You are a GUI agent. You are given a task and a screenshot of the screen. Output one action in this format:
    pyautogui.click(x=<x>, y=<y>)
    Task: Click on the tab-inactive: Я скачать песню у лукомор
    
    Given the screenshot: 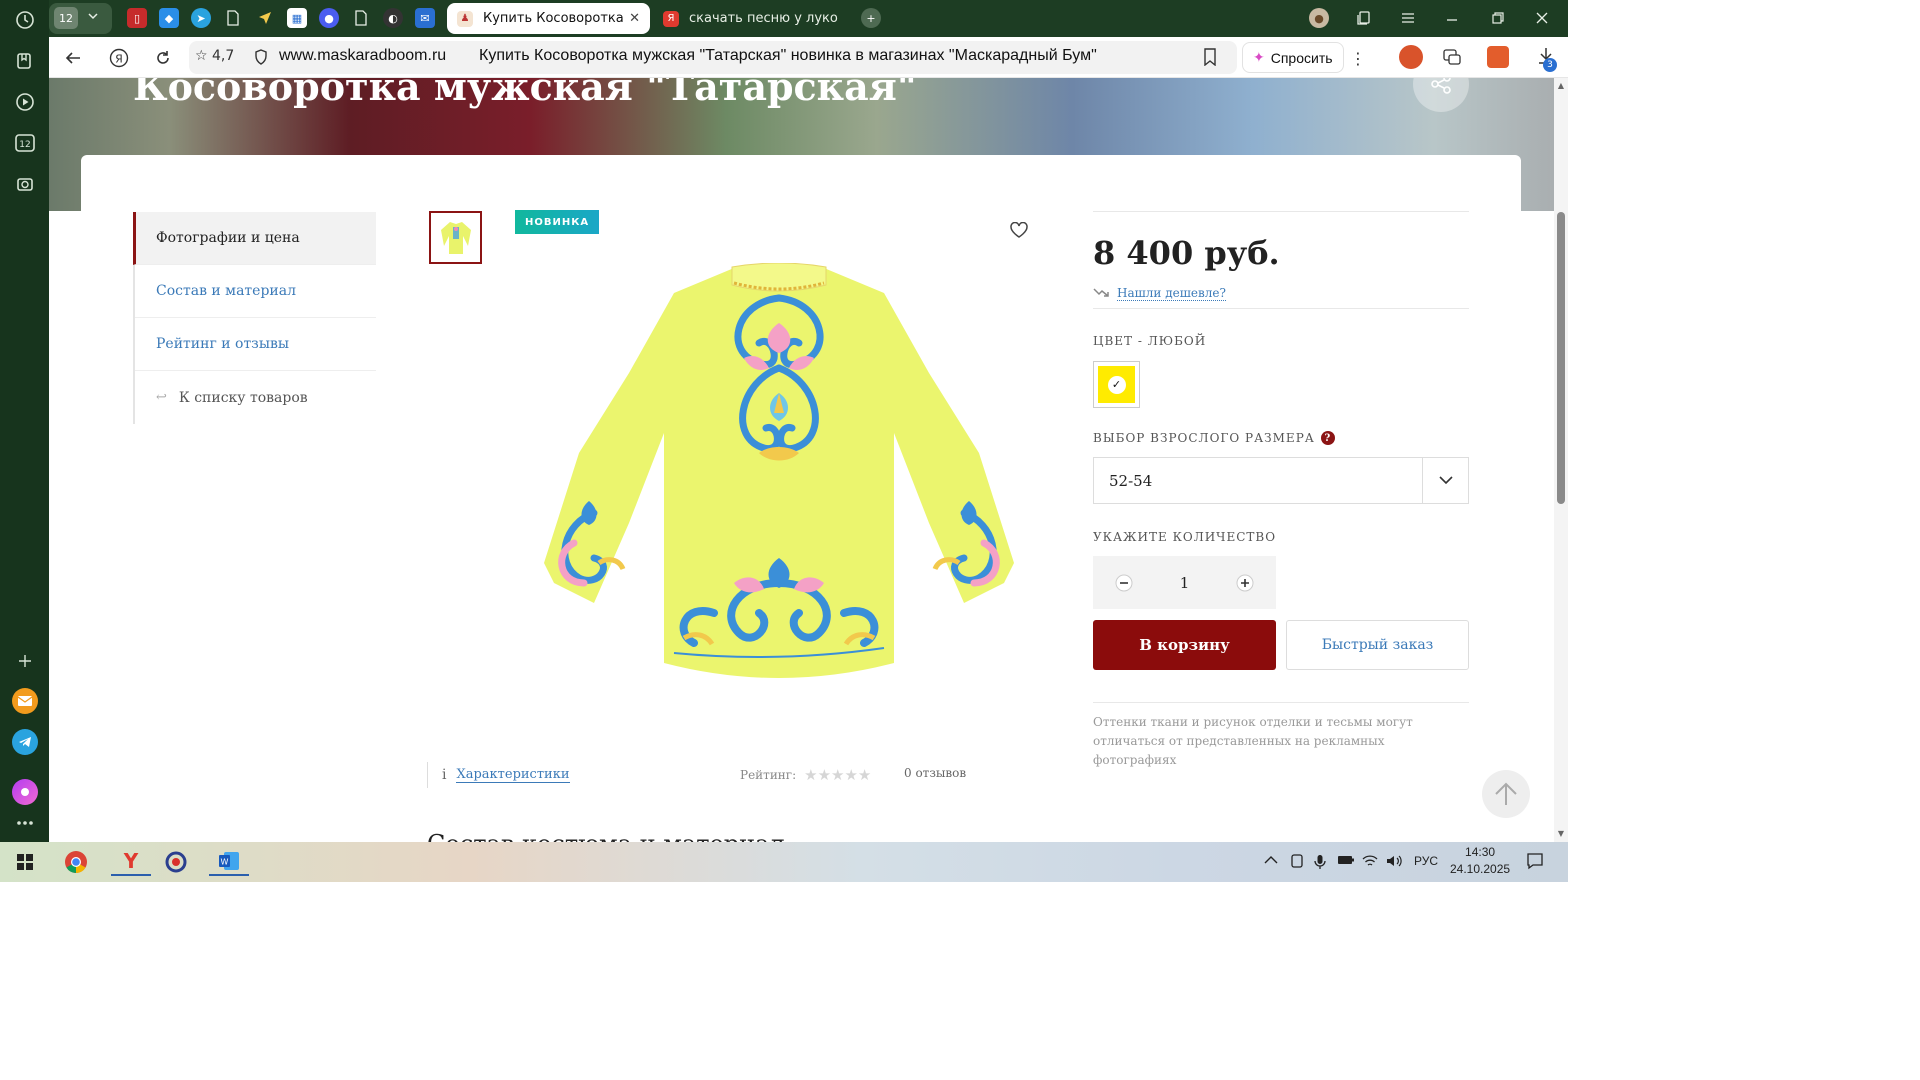 What is the action you would take?
    pyautogui.click(x=751, y=18)
    